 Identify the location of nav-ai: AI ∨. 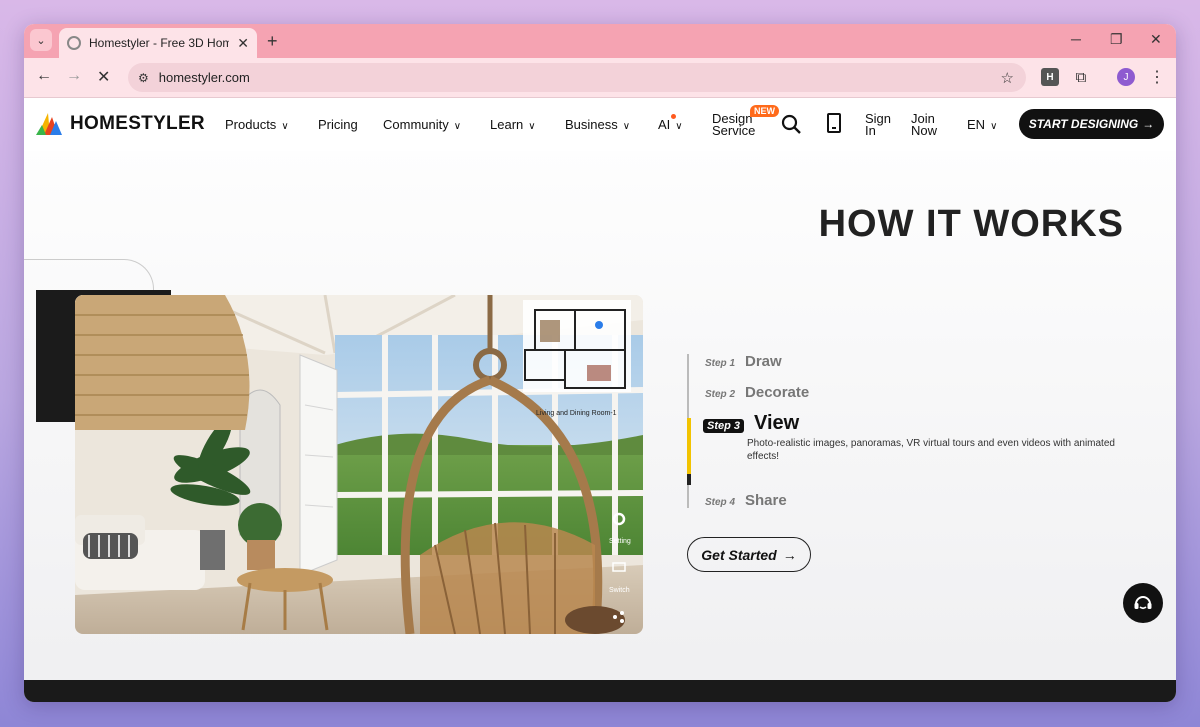
(670, 123).